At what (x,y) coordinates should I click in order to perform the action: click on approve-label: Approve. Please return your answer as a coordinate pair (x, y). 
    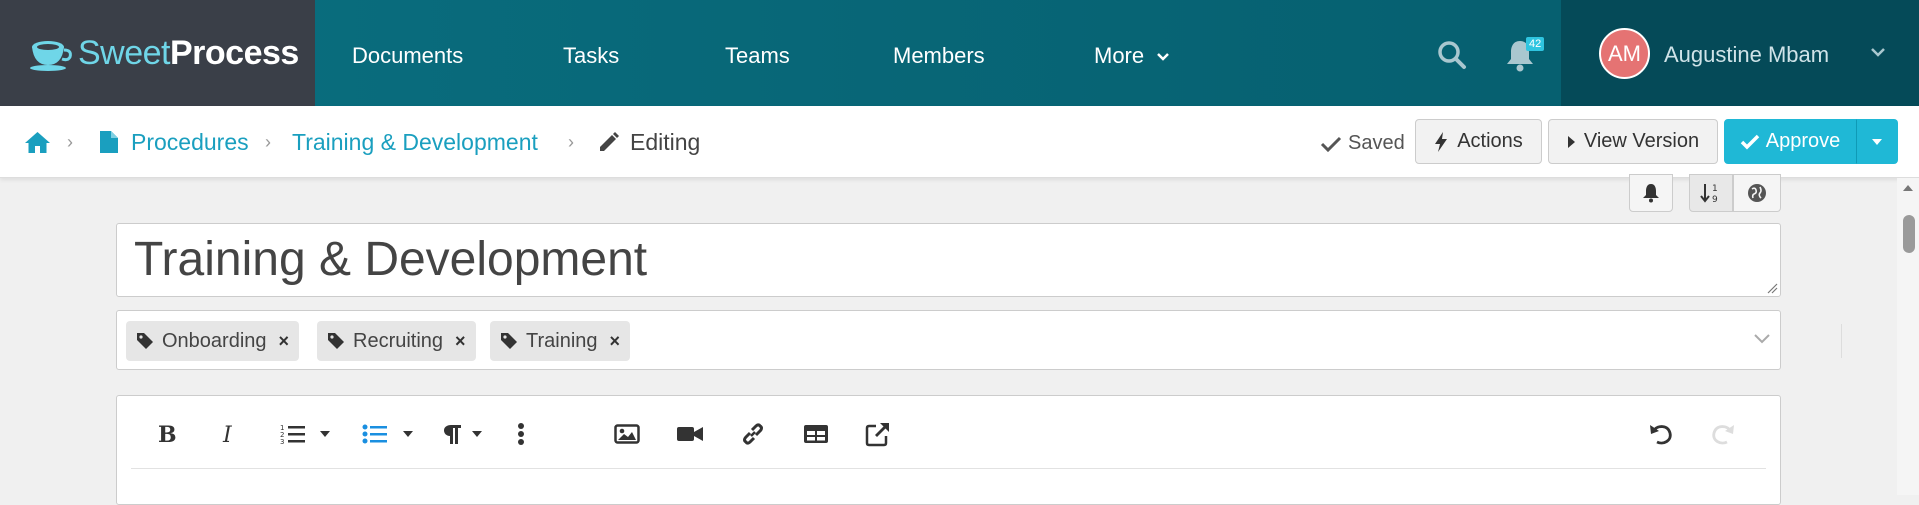
    Looking at the image, I should click on (1803, 141).